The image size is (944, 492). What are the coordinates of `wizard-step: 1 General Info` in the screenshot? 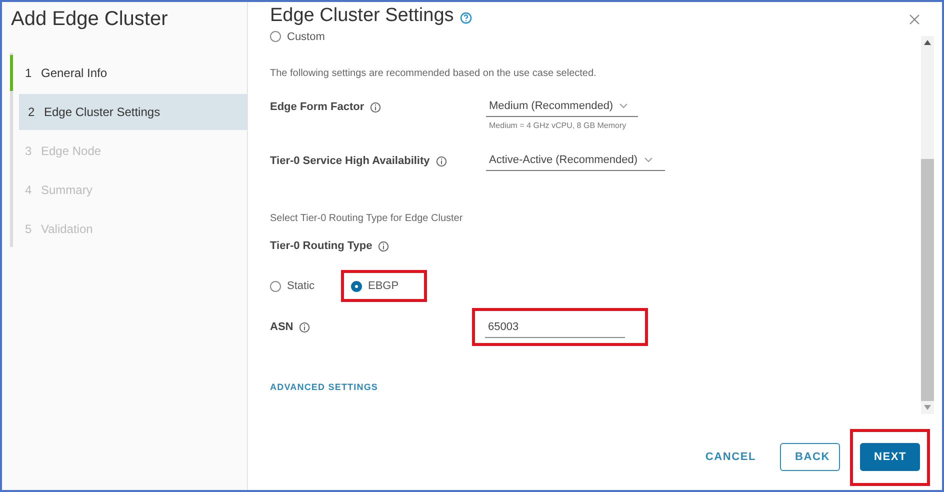 It's located at (128, 73).